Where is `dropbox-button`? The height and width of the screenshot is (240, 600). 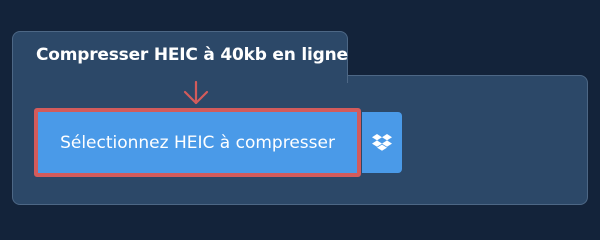
dropbox-button is located at coordinates (382, 142).